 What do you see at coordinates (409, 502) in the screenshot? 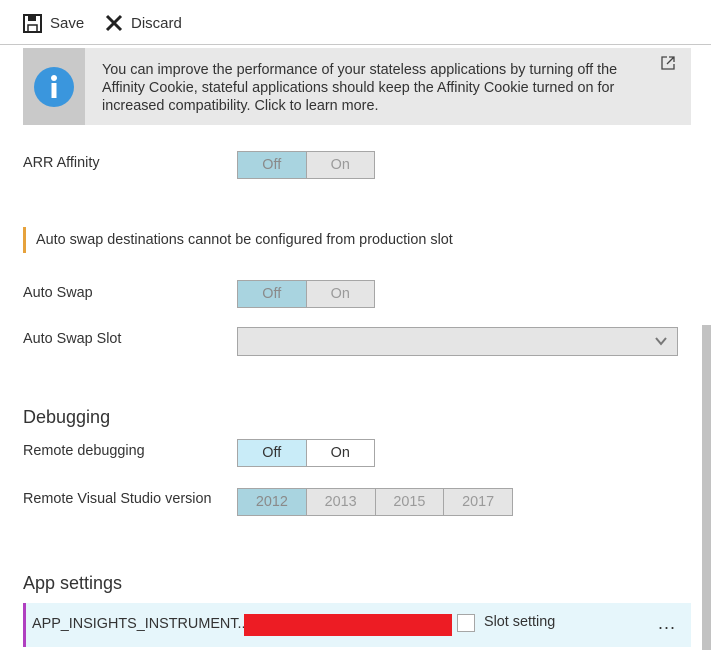
I see `vs-version-2015: 2015` at bounding box center [409, 502].